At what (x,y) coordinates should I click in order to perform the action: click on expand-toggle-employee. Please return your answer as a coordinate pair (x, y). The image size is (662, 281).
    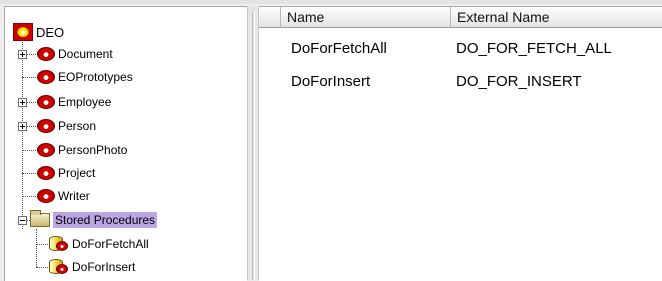
    Looking at the image, I should click on (22, 102).